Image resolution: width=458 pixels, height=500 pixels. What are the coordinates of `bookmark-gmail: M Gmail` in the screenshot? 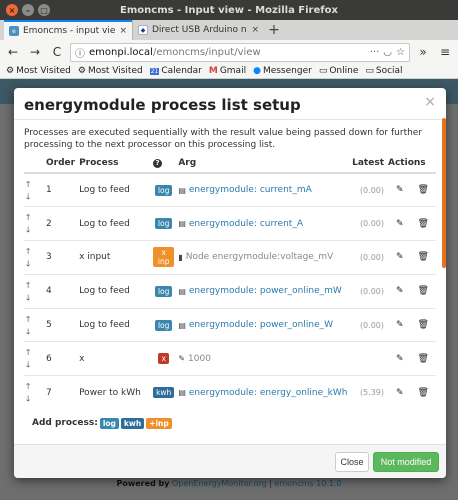 It's located at (227, 71).